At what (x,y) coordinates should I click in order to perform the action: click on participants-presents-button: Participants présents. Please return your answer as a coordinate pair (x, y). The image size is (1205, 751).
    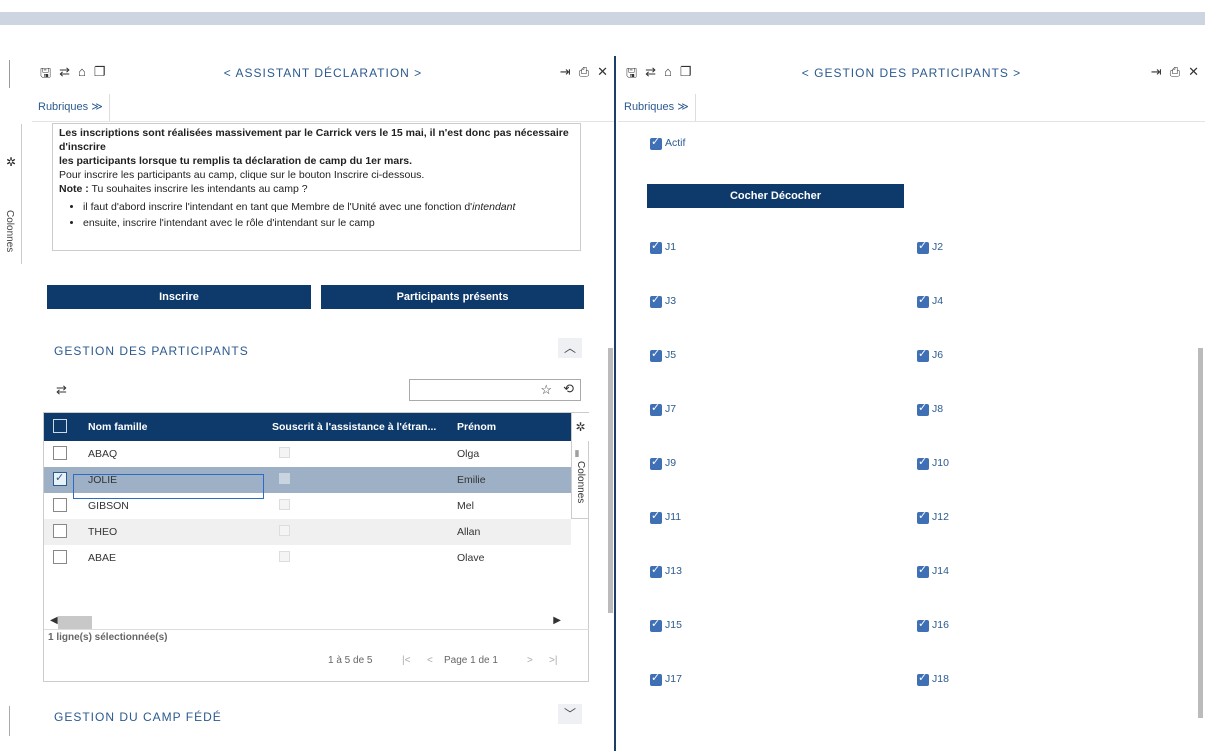
    Looking at the image, I should click on (452, 297).